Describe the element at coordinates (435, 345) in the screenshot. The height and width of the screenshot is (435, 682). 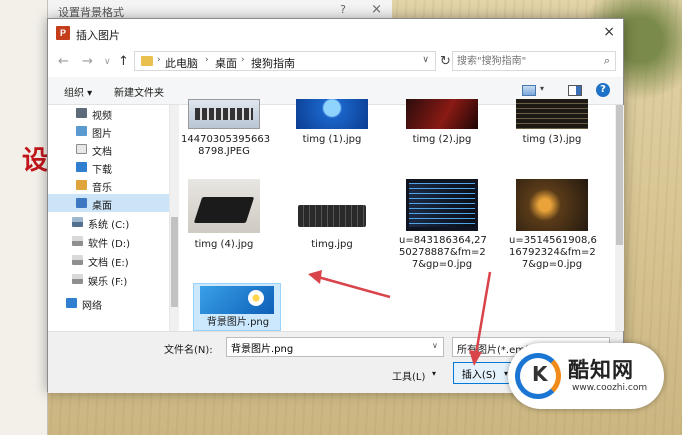
I see `filename-dropdown-icon: ∨` at that location.